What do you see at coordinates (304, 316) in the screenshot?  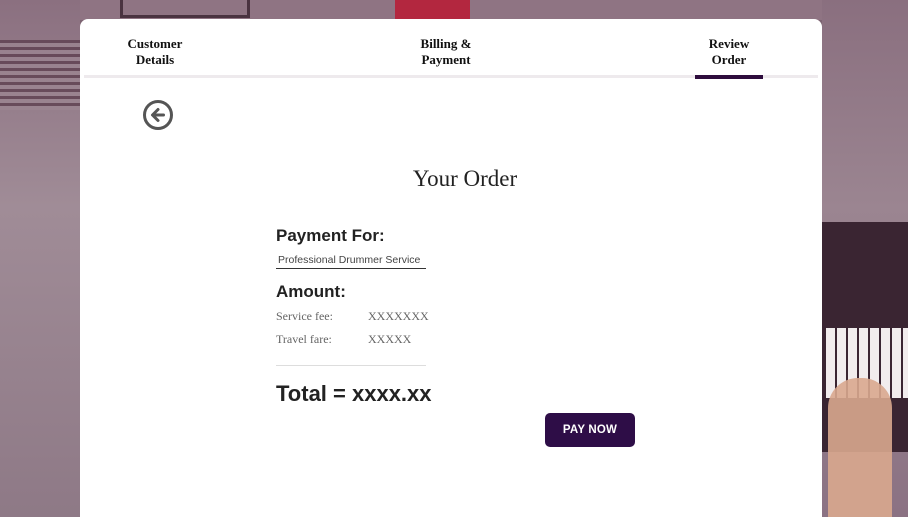 I see `service-fee-label: Service fee:` at bounding box center [304, 316].